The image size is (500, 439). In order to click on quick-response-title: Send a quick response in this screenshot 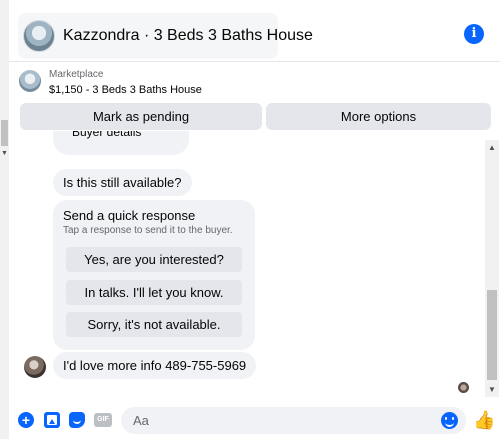, I will do `click(129, 215)`.